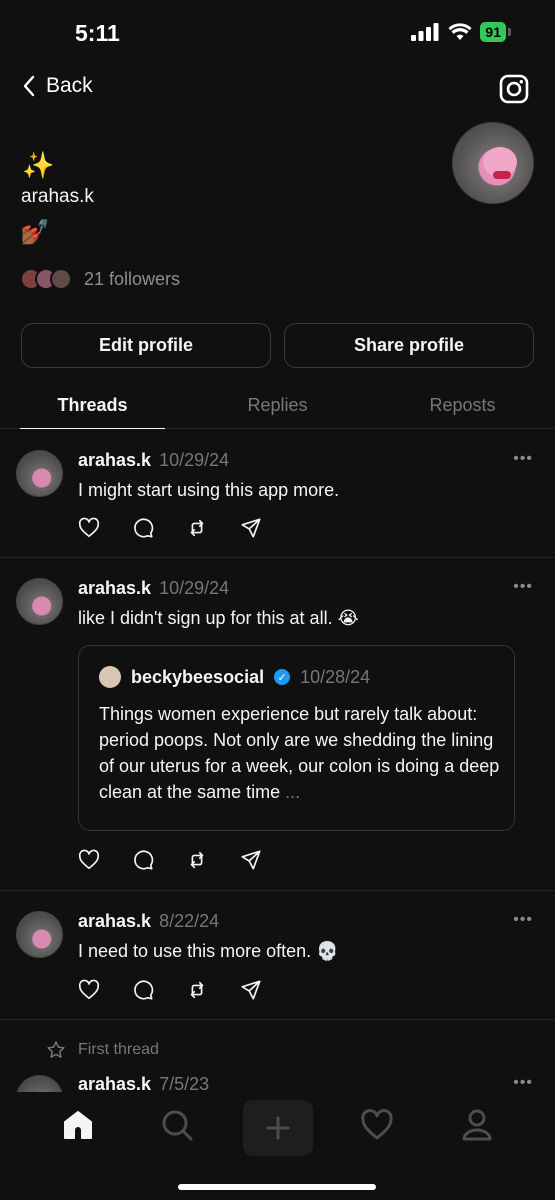 The image size is (555, 1200). What do you see at coordinates (177, 1125) in the screenshot?
I see `search-icon` at bounding box center [177, 1125].